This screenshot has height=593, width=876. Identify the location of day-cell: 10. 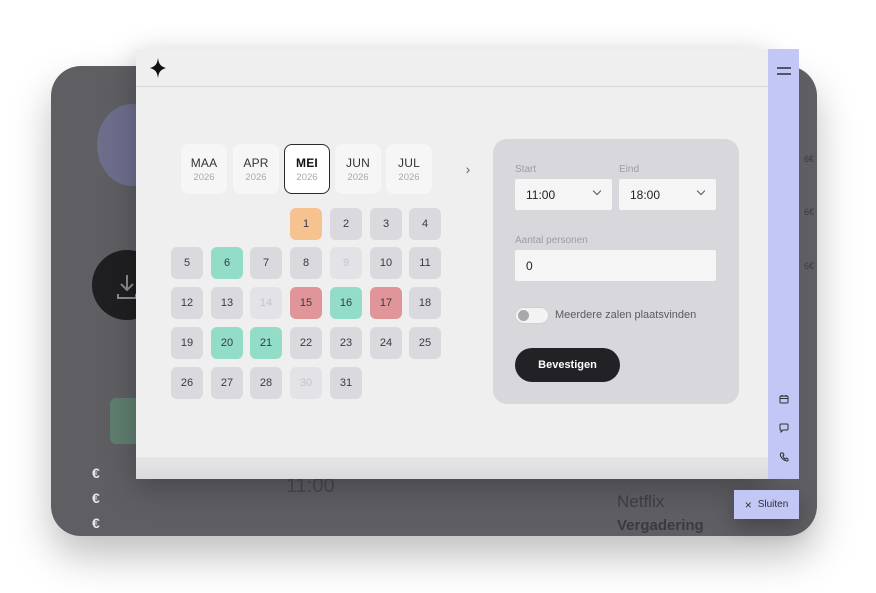
(386, 263).